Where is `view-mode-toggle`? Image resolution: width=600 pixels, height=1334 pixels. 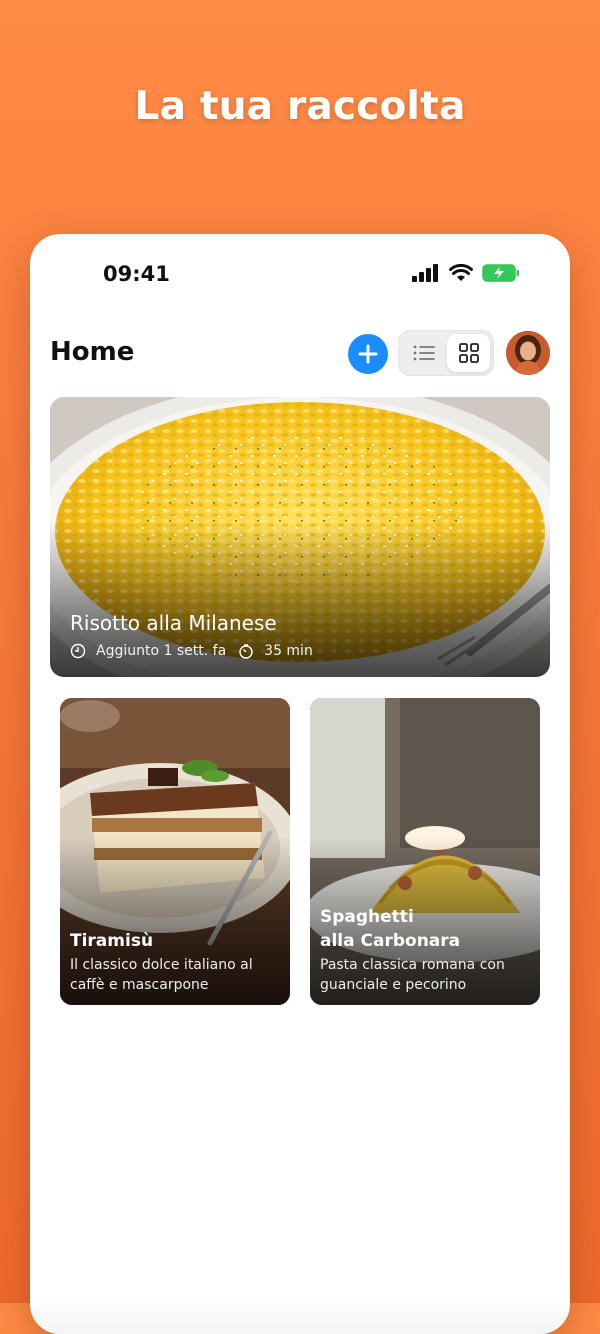
view-mode-toggle is located at coordinates (446, 353).